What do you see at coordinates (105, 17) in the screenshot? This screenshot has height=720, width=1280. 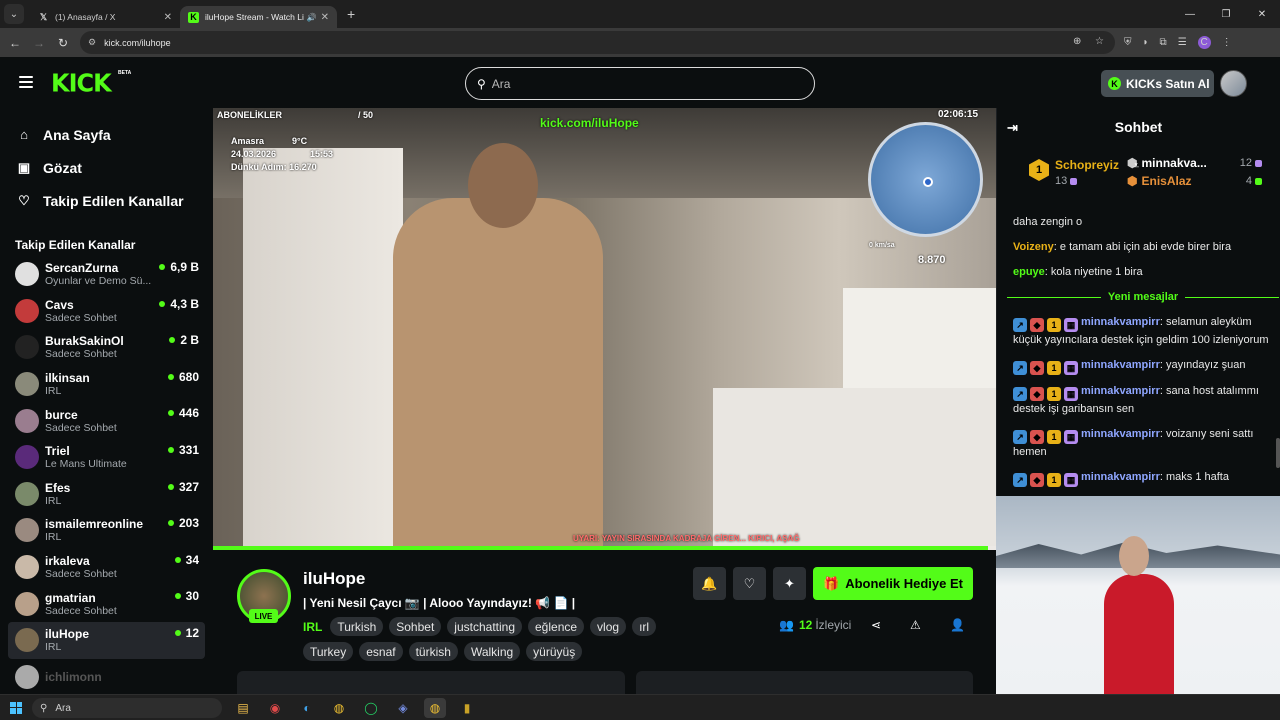 I see `tab-x: 𝕏 (1) Anasayfa / X ✕` at bounding box center [105, 17].